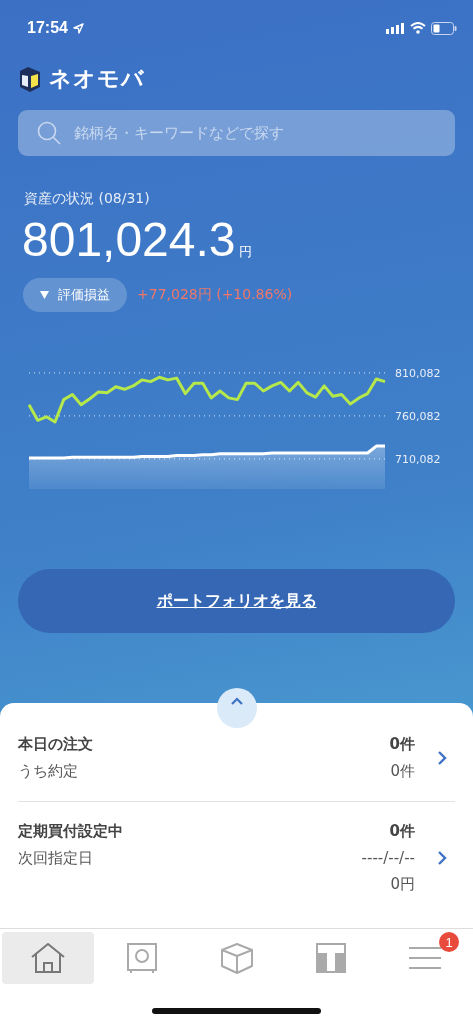 This screenshot has width=473, height=1024. I want to click on dropdown-triangle-icon, so click(44, 295).